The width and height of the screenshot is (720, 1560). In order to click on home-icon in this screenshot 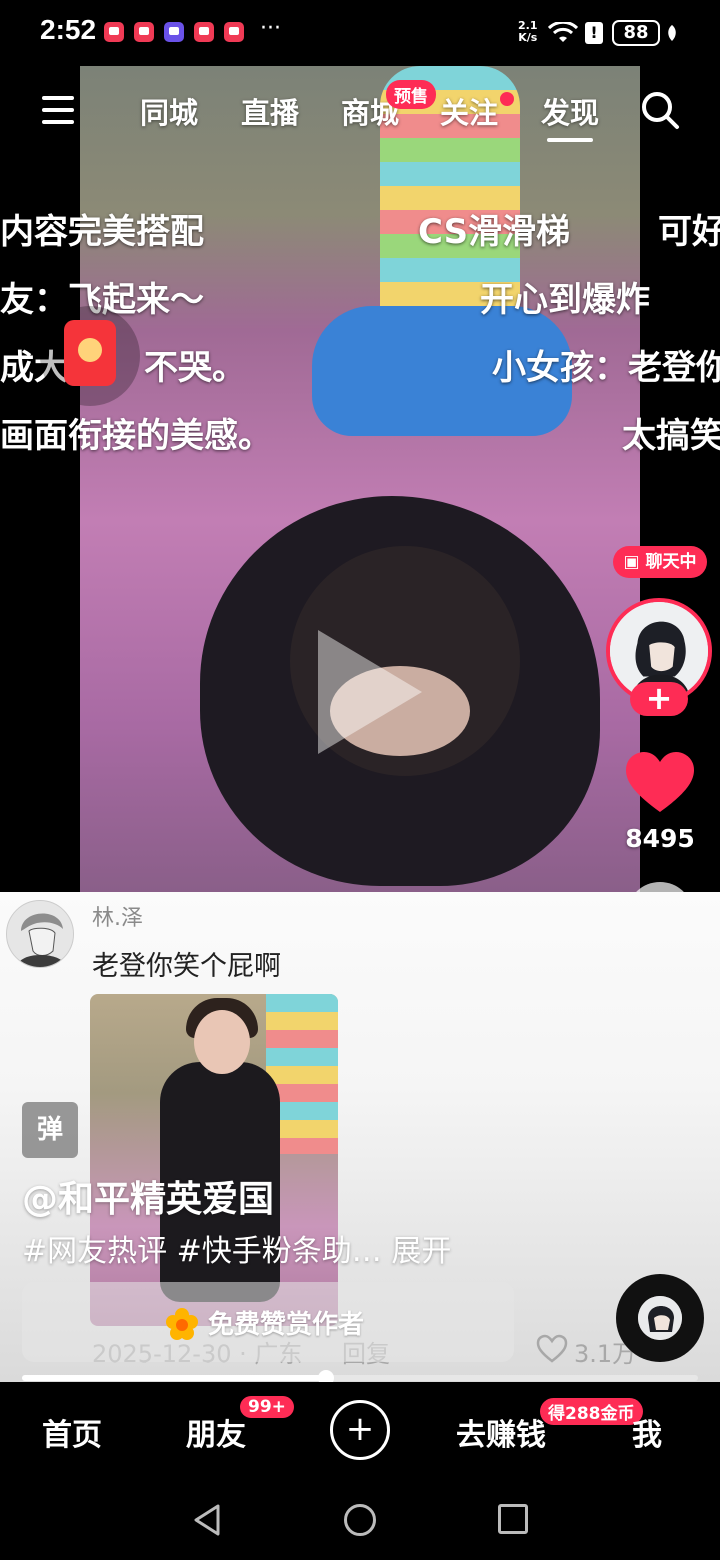, I will do `click(360, 1520)`.